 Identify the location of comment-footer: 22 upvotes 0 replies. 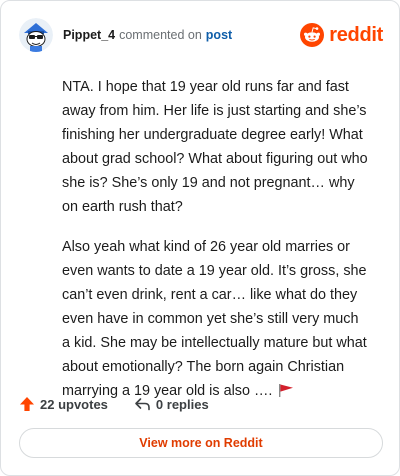
(127, 404).